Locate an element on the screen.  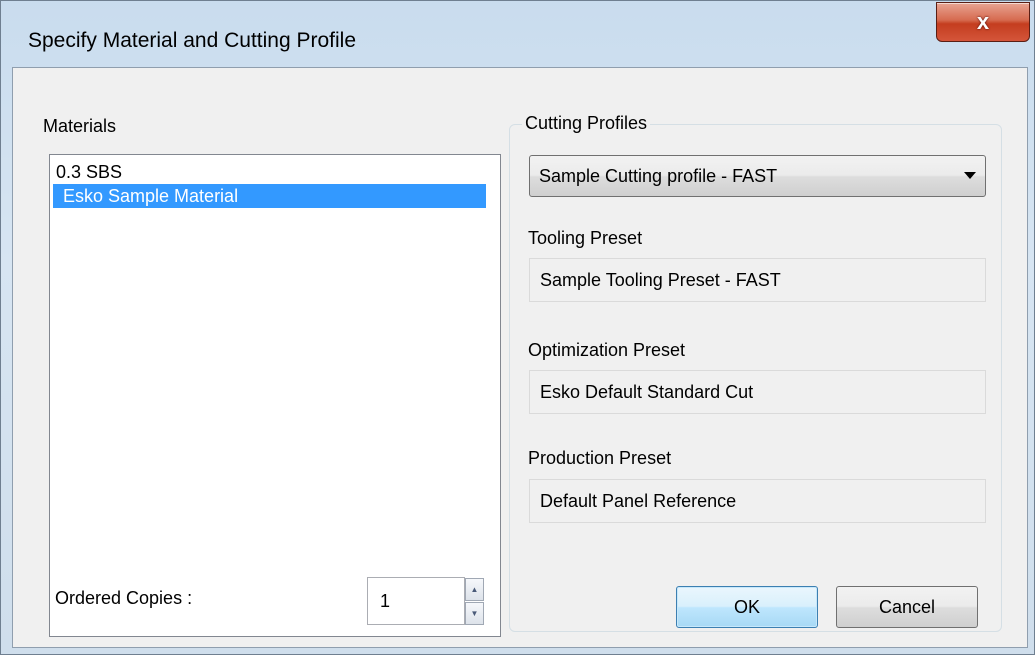
cutting-profile-selected: Sample Cutting profile - FAST is located at coordinates (658, 176).